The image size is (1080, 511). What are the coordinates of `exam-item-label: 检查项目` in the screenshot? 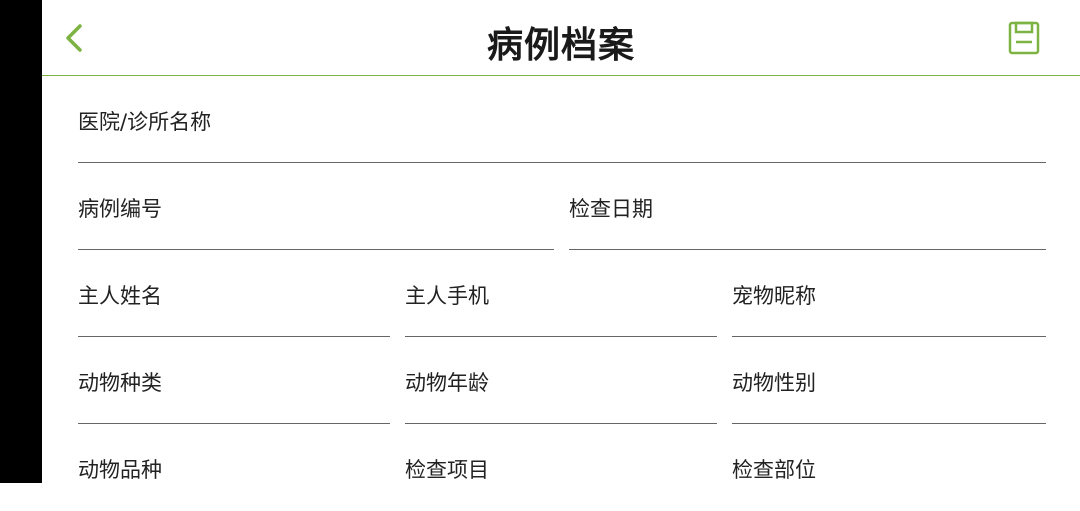 It's located at (447, 470).